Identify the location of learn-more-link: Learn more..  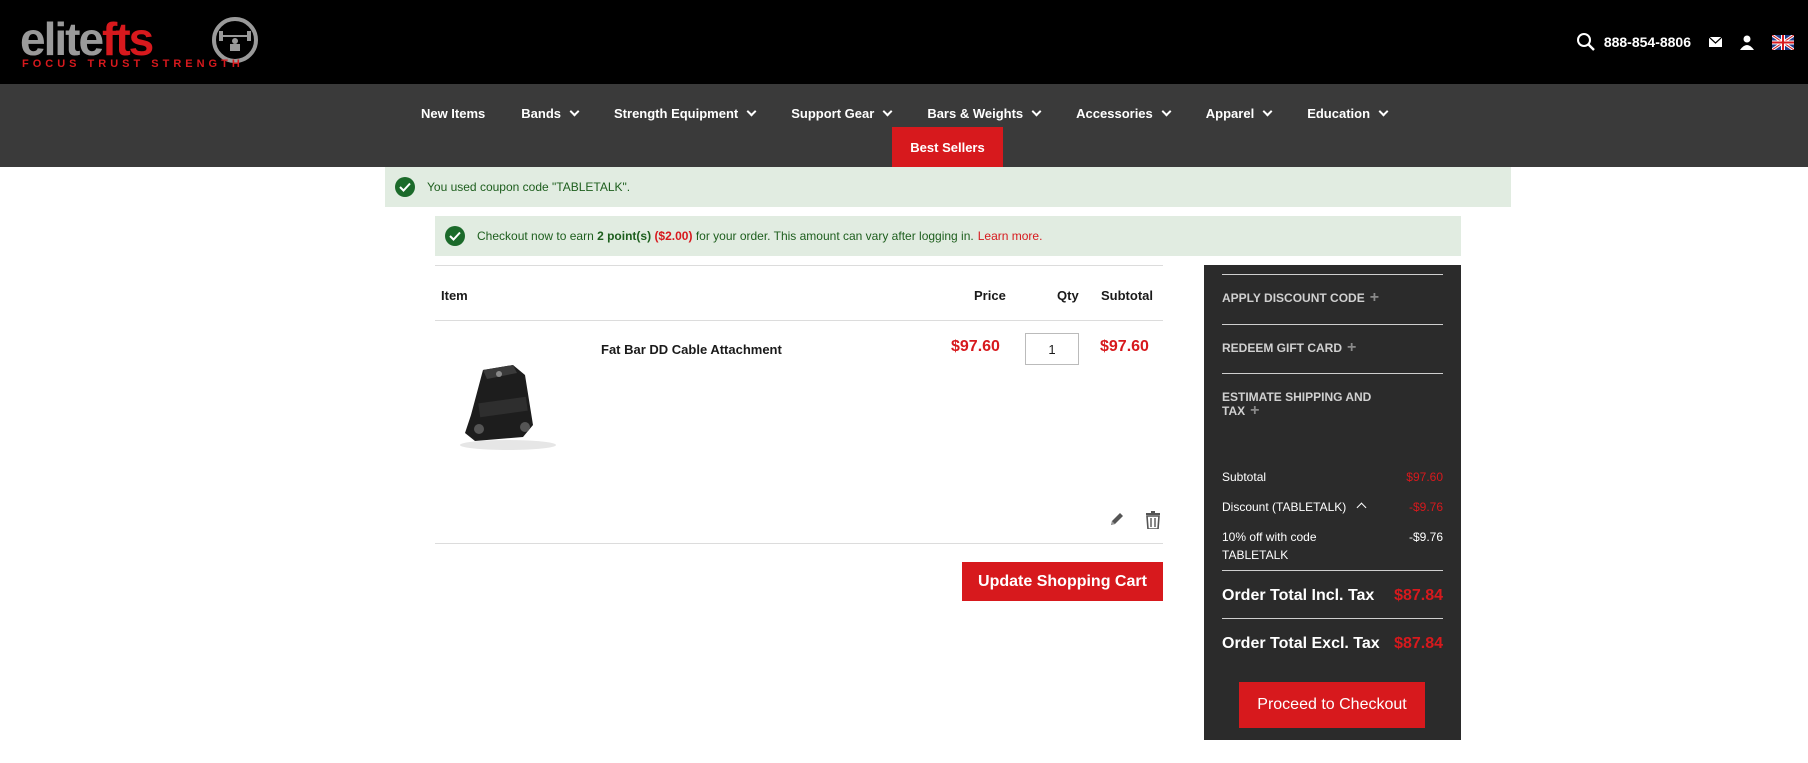
(1010, 236).